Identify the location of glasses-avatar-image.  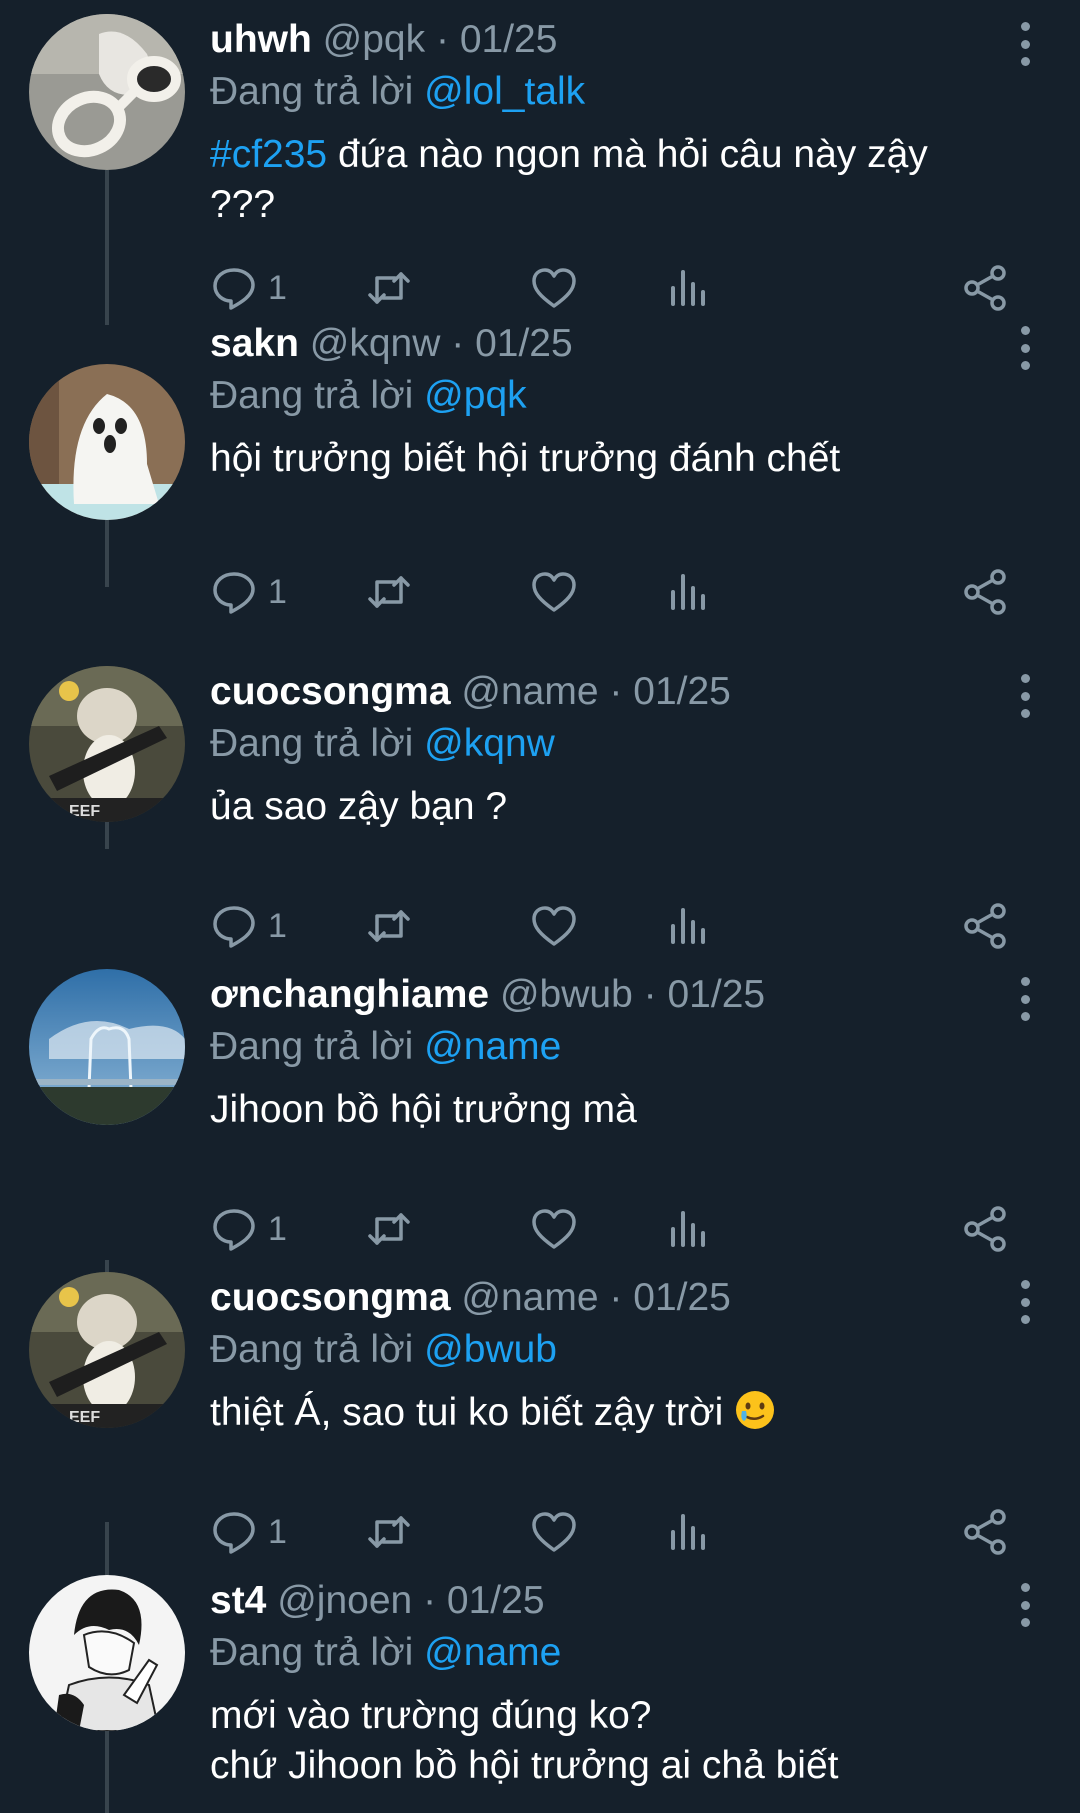
(107, 92).